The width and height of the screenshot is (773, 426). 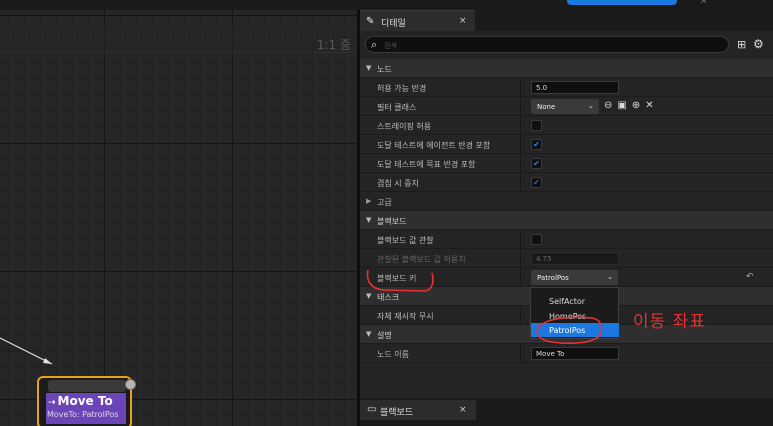 What do you see at coordinates (398, 183) in the screenshot?
I see `stop-on-overlap-label: 겹침 시 중지` at bounding box center [398, 183].